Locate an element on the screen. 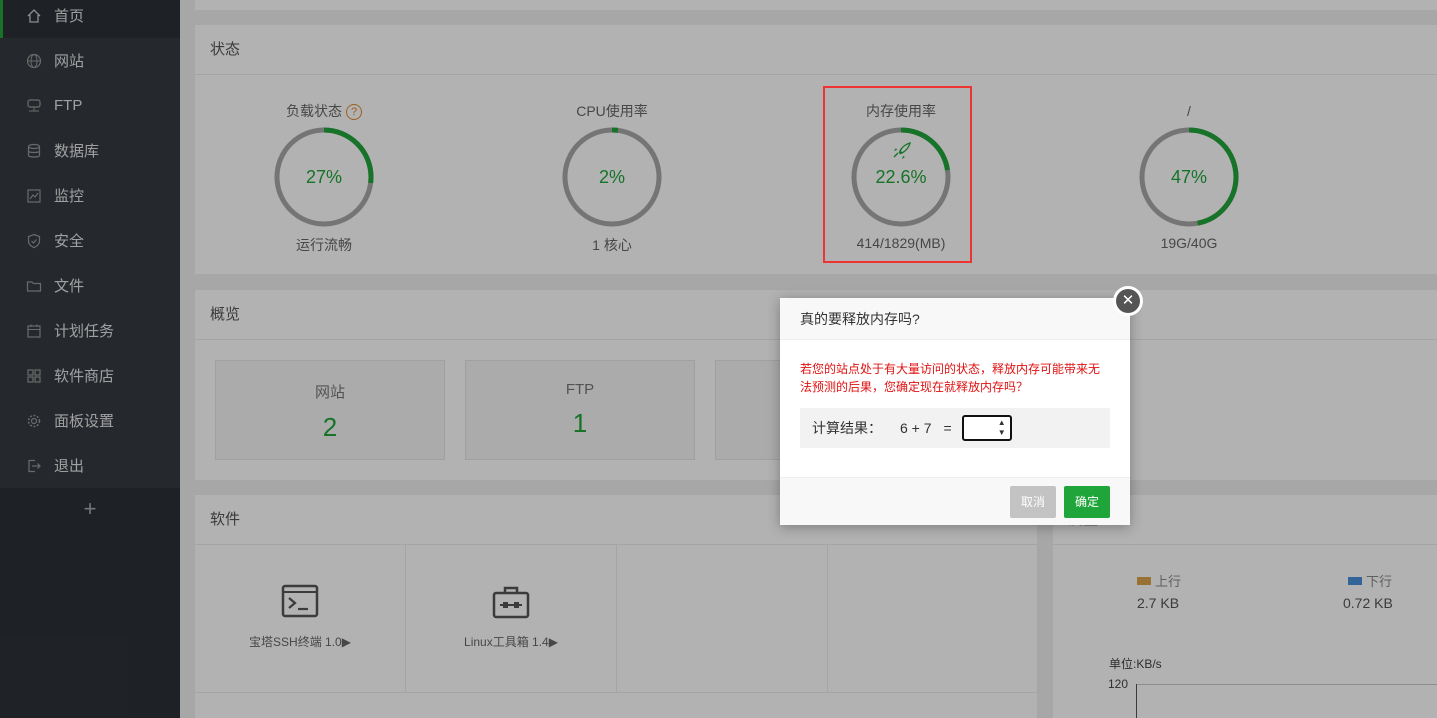 The height and width of the screenshot is (718, 1437). calc-equals: = is located at coordinates (947, 428).